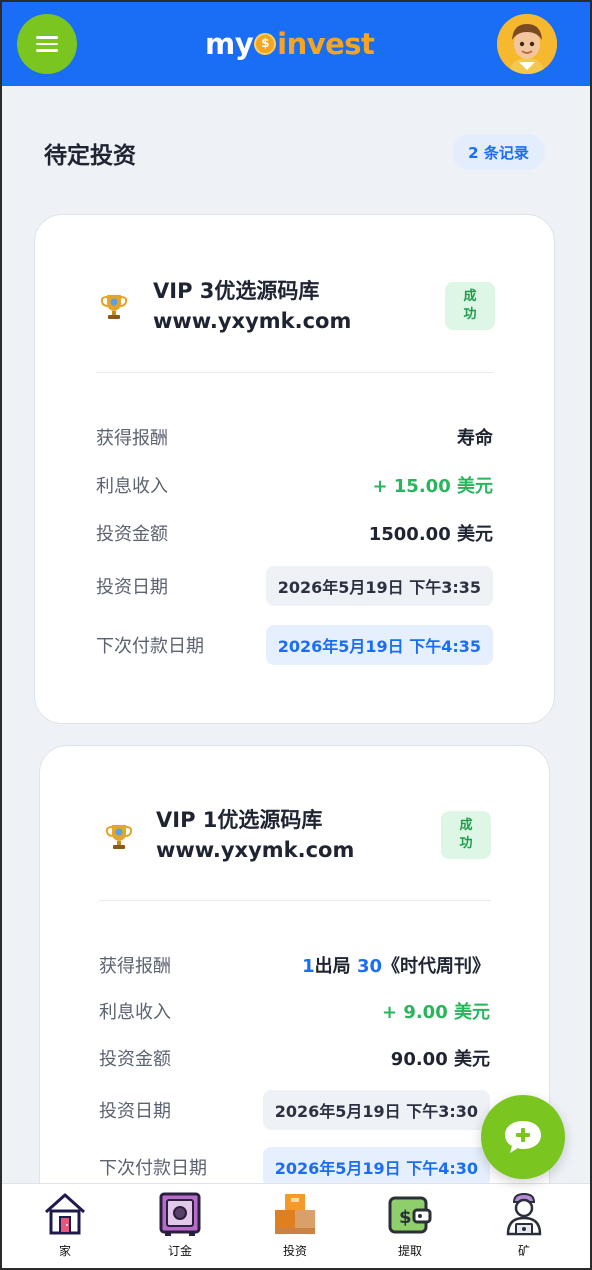 This screenshot has height=1270, width=592. Describe the element at coordinates (294, 1251) in the screenshot. I see `nav-label: 投资` at that location.